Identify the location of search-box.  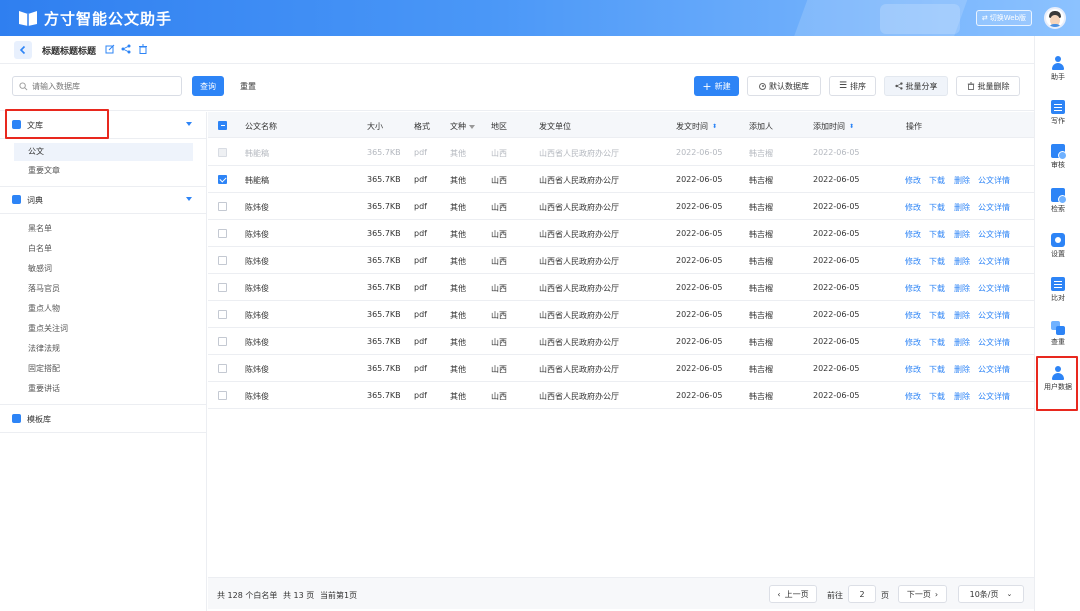
(97, 86).